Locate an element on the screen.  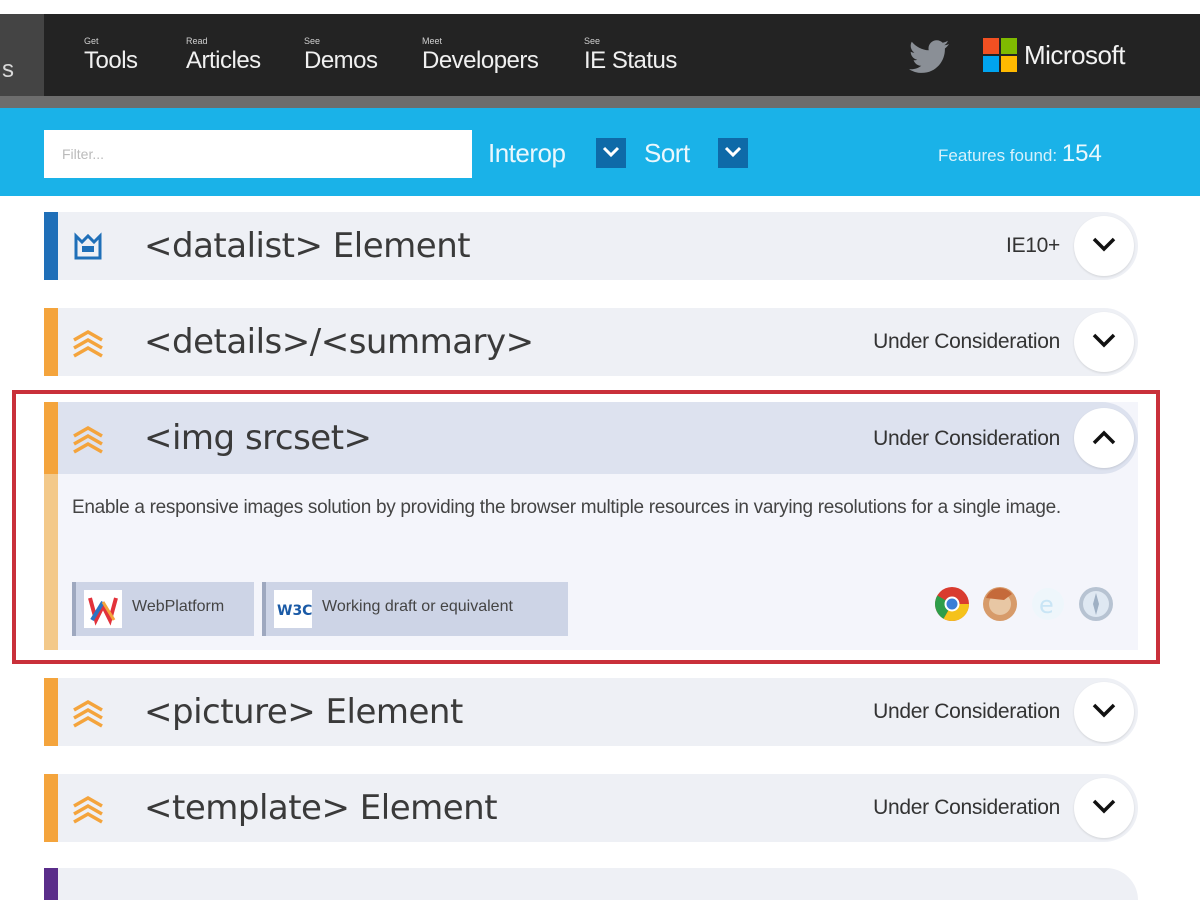
interop-label: Interop is located at coordinates (527, 153).